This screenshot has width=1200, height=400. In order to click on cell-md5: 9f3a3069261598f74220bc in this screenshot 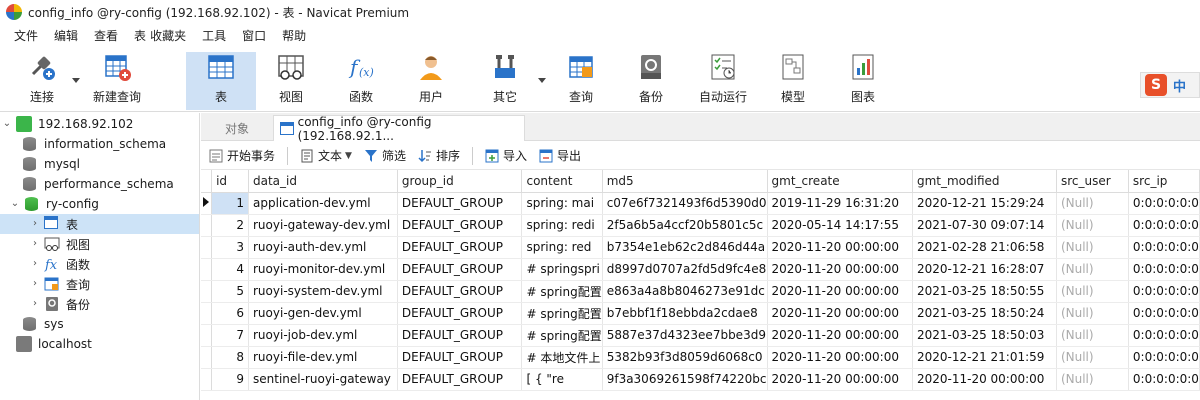, I will do `click(685, 379)`.